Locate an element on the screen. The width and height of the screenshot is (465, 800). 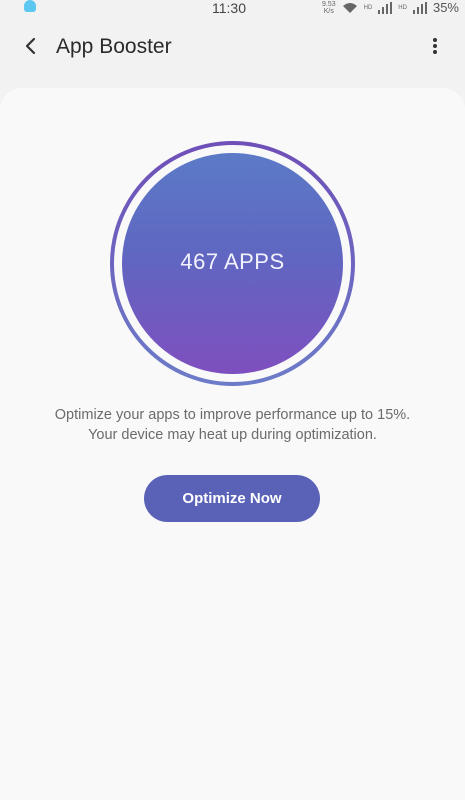
more-options-button is located at coordinates (435, 48).